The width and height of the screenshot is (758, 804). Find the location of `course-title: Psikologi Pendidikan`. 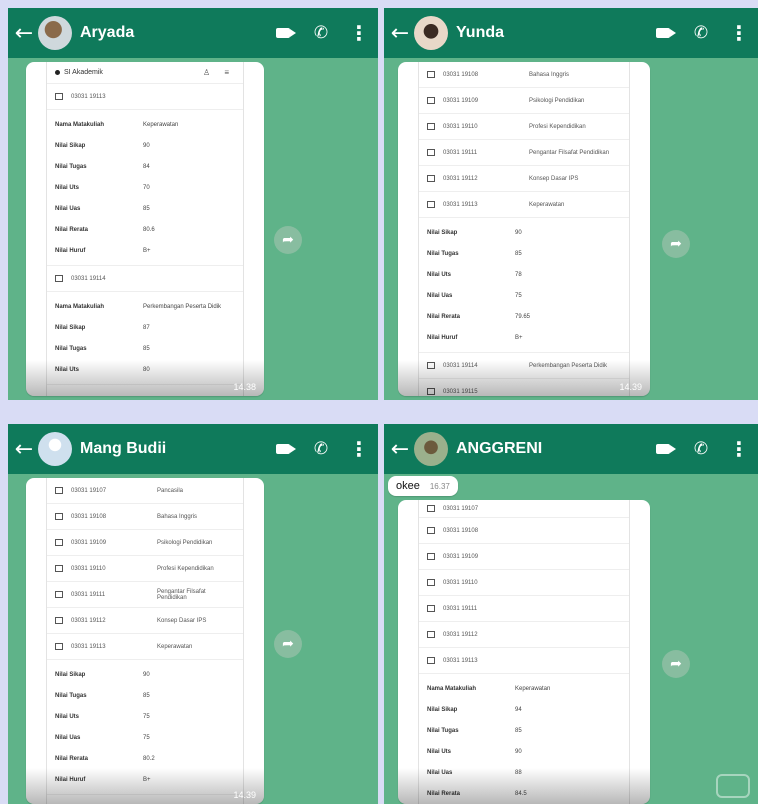

course-title: Psikologi Pendidikan is located at coordinates (185, 542).